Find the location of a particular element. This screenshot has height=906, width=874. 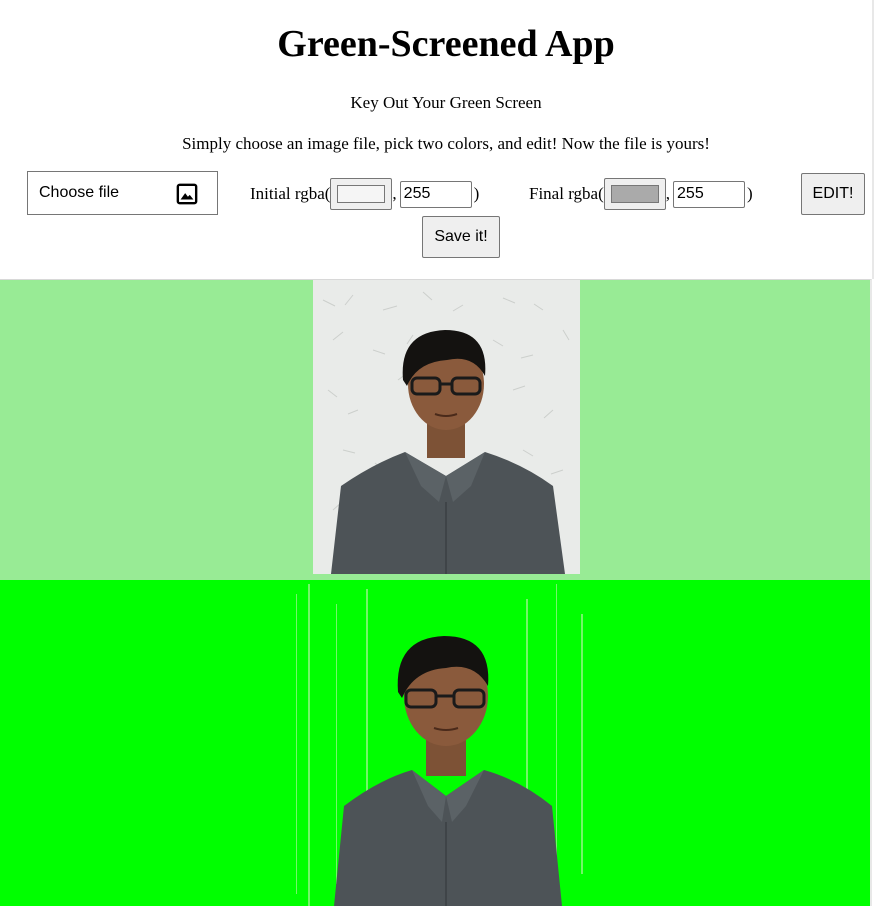

save-button: Save it! is located at coordinates (461, 237).